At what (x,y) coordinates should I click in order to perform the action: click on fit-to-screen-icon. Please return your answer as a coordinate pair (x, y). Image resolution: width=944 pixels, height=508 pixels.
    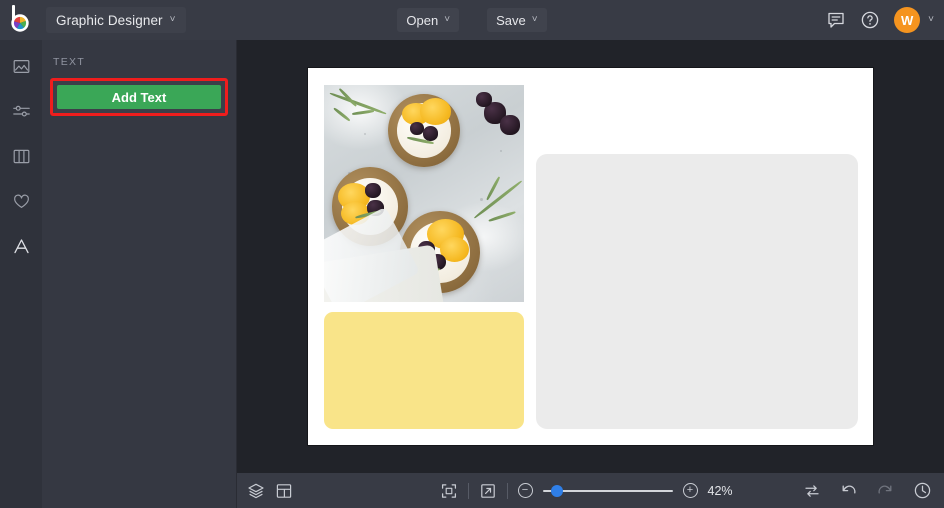
    Looking at the image, I should click on (449, 491).